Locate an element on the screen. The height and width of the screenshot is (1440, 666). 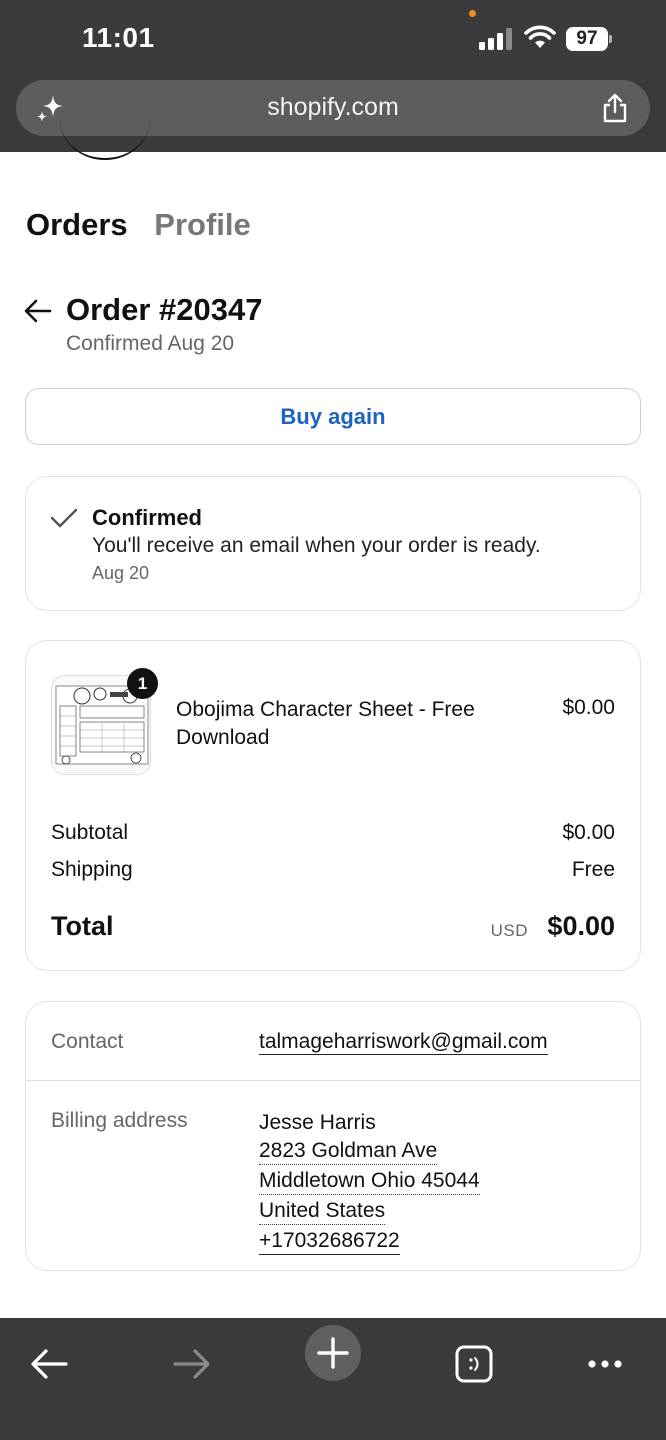
privacy-indicator-dot is located at coordinates (472, 13).